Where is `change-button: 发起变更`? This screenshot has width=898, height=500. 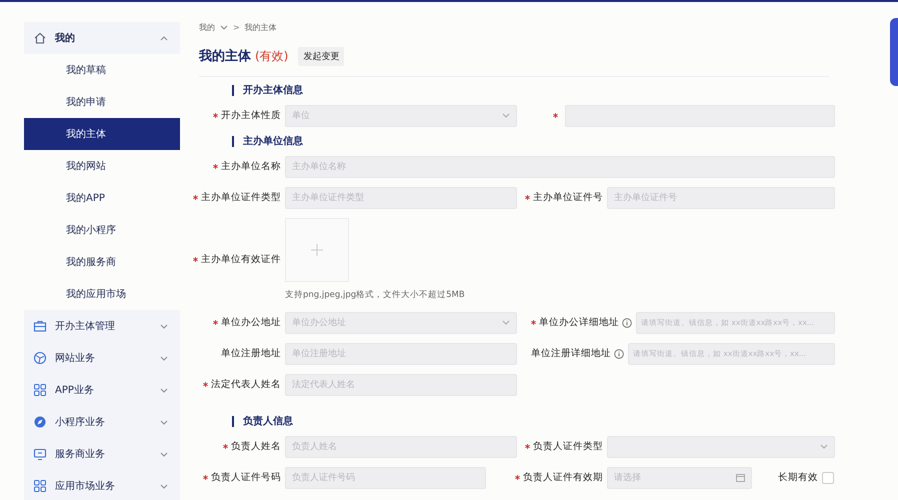 change-button: 发起变更 is located at coordinates (321, 56).